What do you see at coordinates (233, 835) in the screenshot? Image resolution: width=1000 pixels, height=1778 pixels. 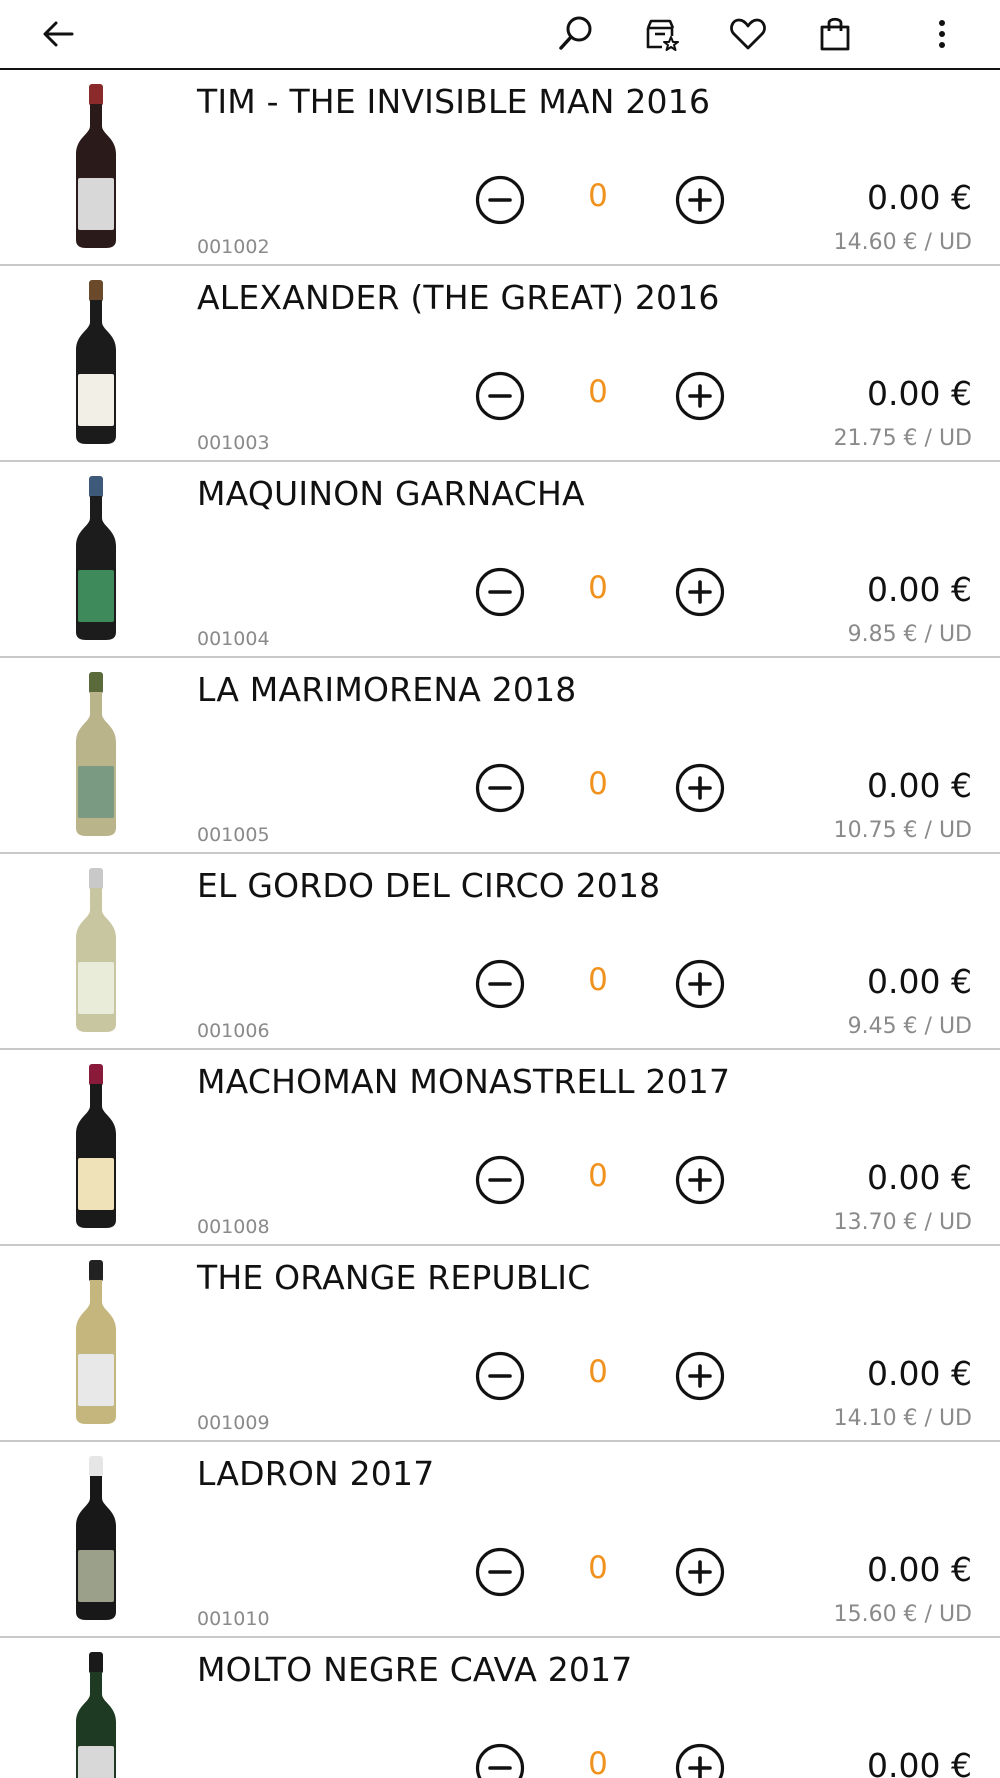 I see `product-code: 001005` at bounding box center [233, 835].